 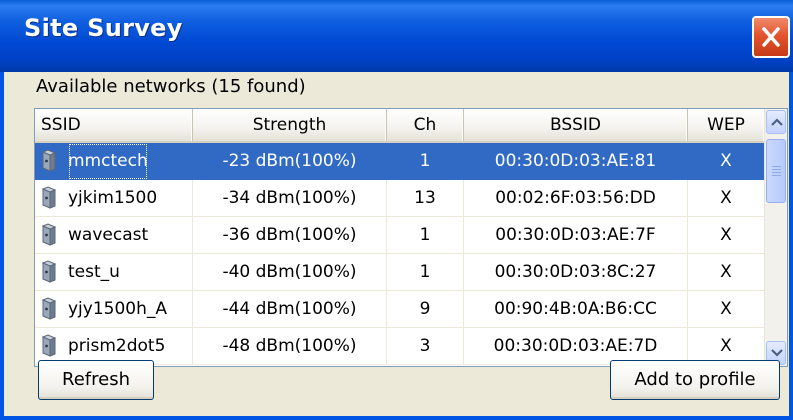 What do you see at coordinates (103, 28) in the screenshot?
I see `window-title: Site Survey` at bounding box center [103, 28].